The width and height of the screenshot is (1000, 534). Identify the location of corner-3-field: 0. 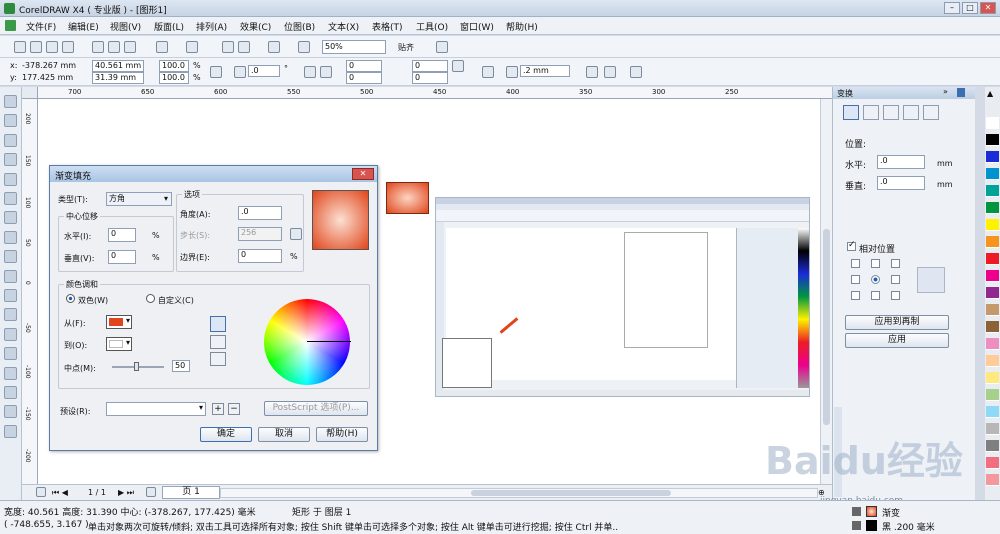
(430, 66).